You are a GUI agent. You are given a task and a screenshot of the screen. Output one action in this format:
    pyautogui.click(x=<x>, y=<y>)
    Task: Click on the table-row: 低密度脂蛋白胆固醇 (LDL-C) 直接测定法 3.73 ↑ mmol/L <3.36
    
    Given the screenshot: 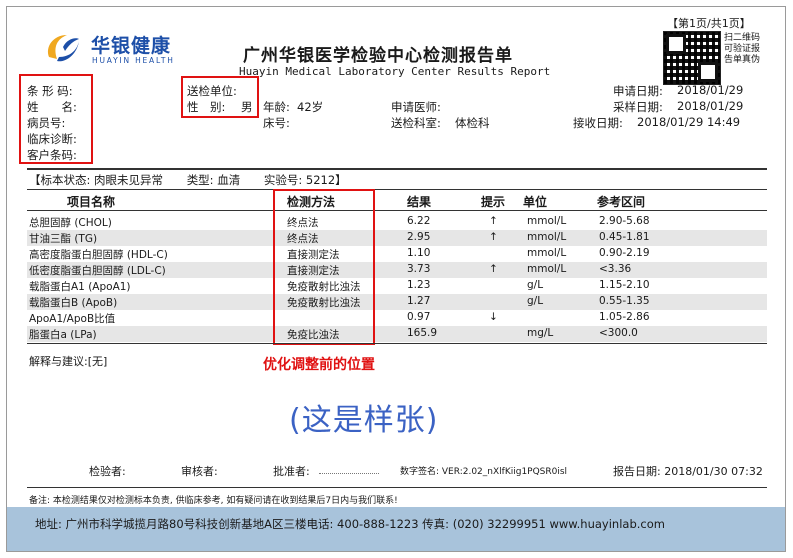 What is the action you would take?
    pyautogui.click(x=397, y=270)
    